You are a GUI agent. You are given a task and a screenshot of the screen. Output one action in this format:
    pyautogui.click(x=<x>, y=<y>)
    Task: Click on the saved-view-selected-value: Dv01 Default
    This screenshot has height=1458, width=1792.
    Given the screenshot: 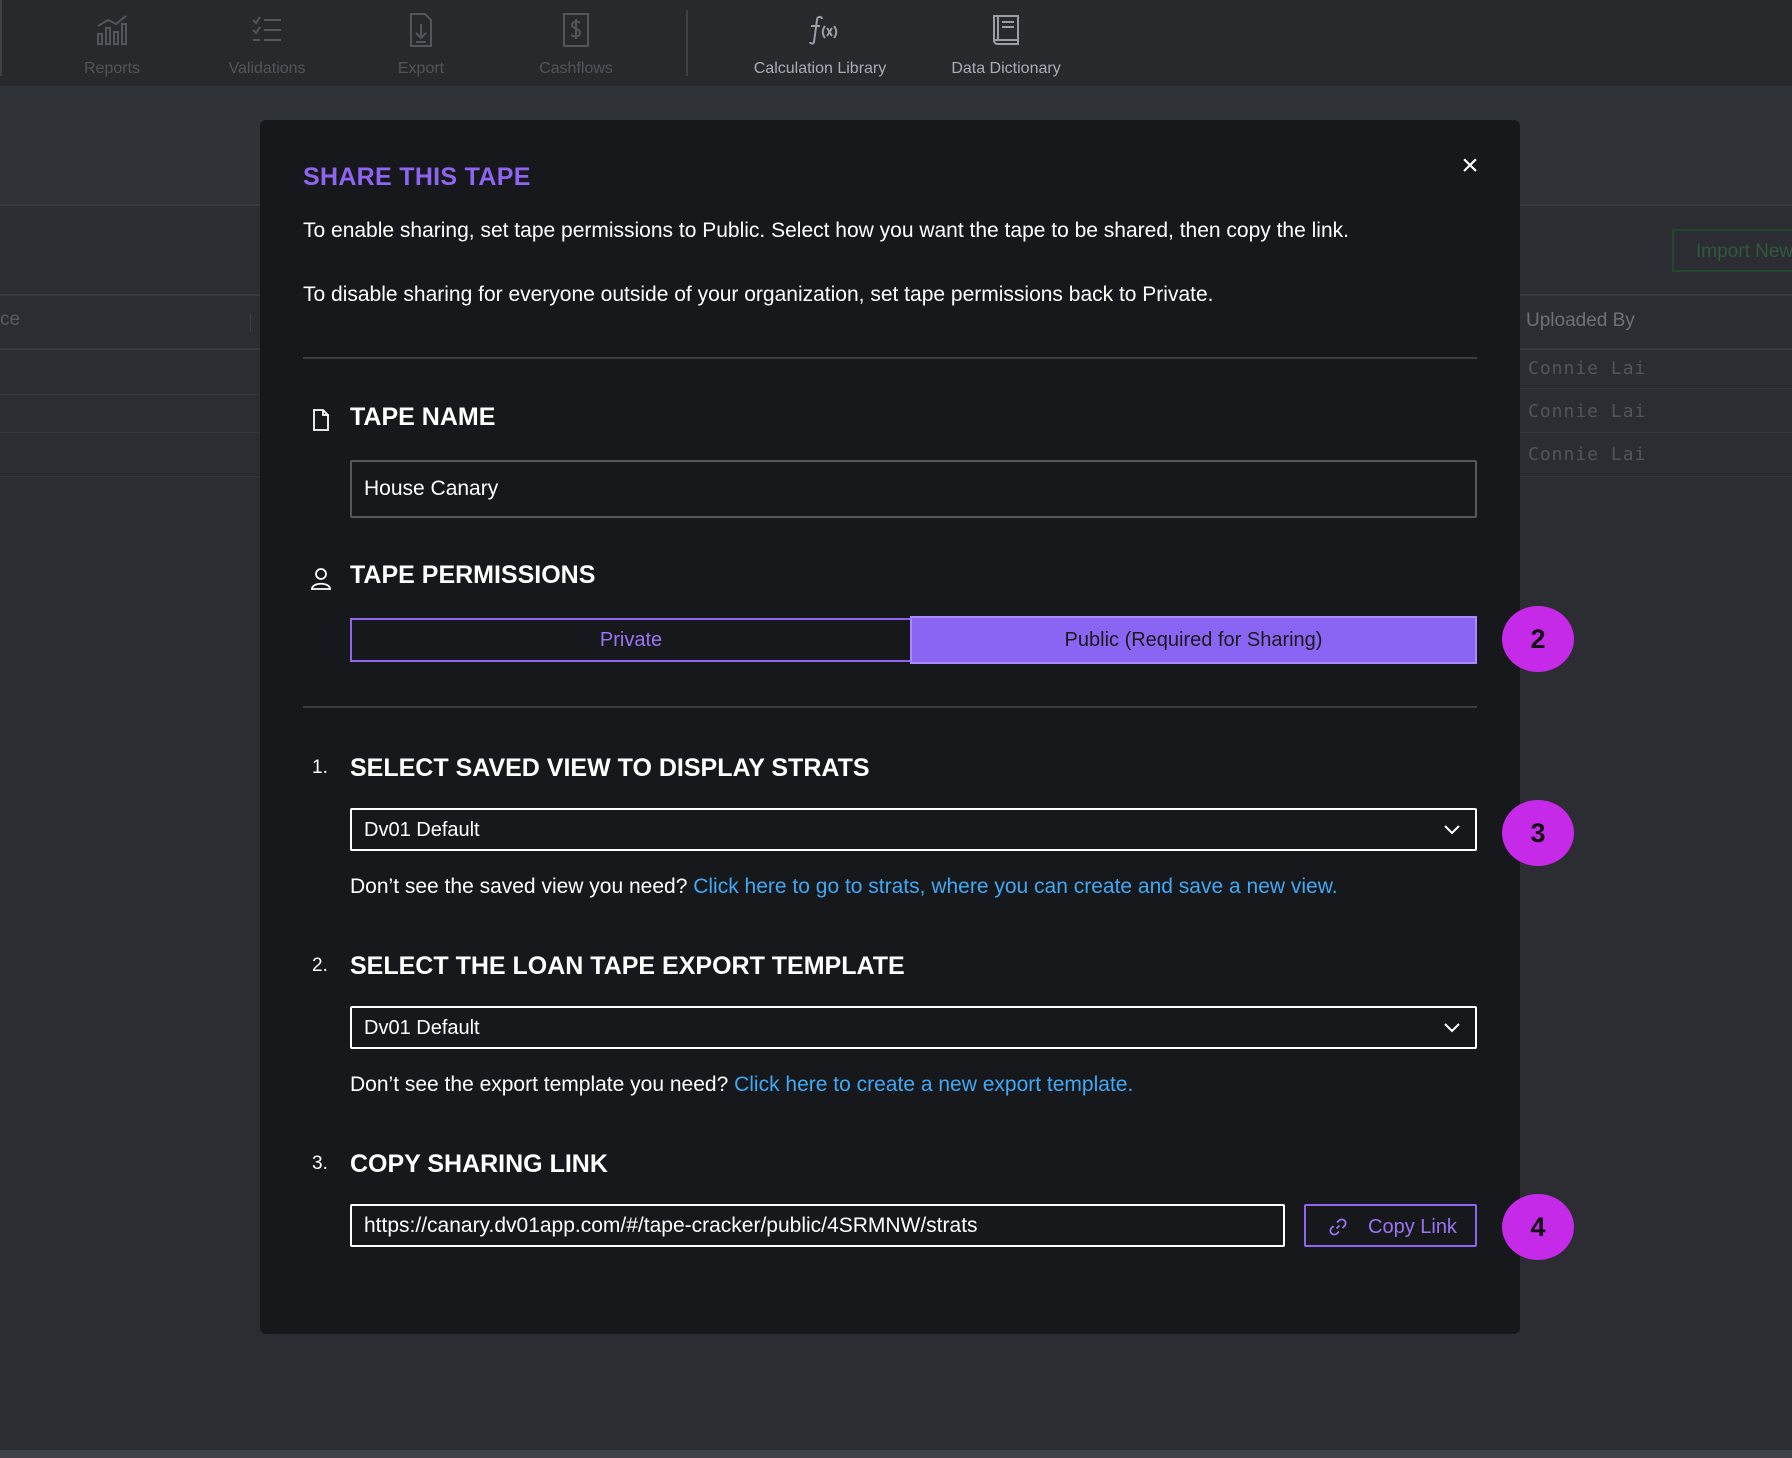 What is the action you would take?
    pyautogui.click(x=422, y=830)
    